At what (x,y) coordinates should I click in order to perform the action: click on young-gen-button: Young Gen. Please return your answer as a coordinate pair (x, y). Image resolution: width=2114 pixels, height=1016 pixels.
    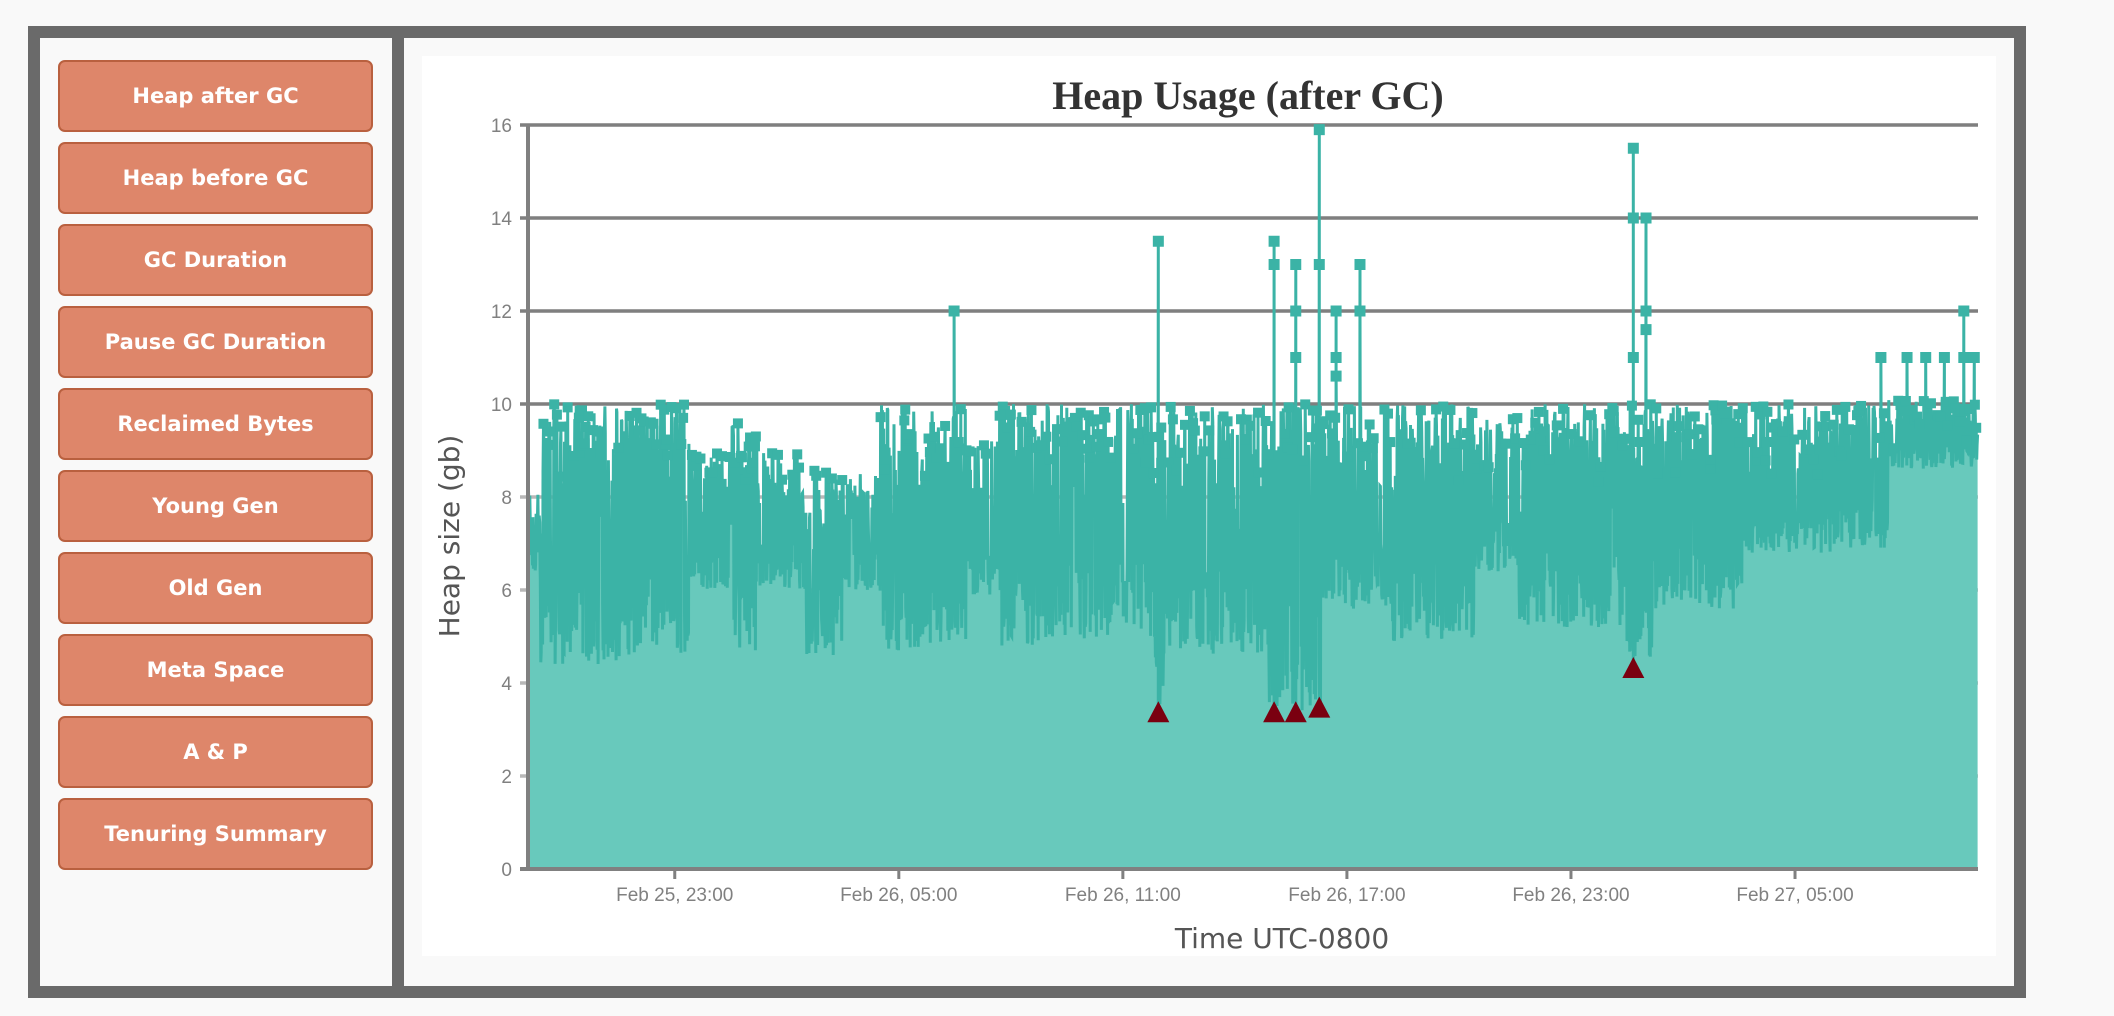
    Looking at the image, I should click on (215, 506).